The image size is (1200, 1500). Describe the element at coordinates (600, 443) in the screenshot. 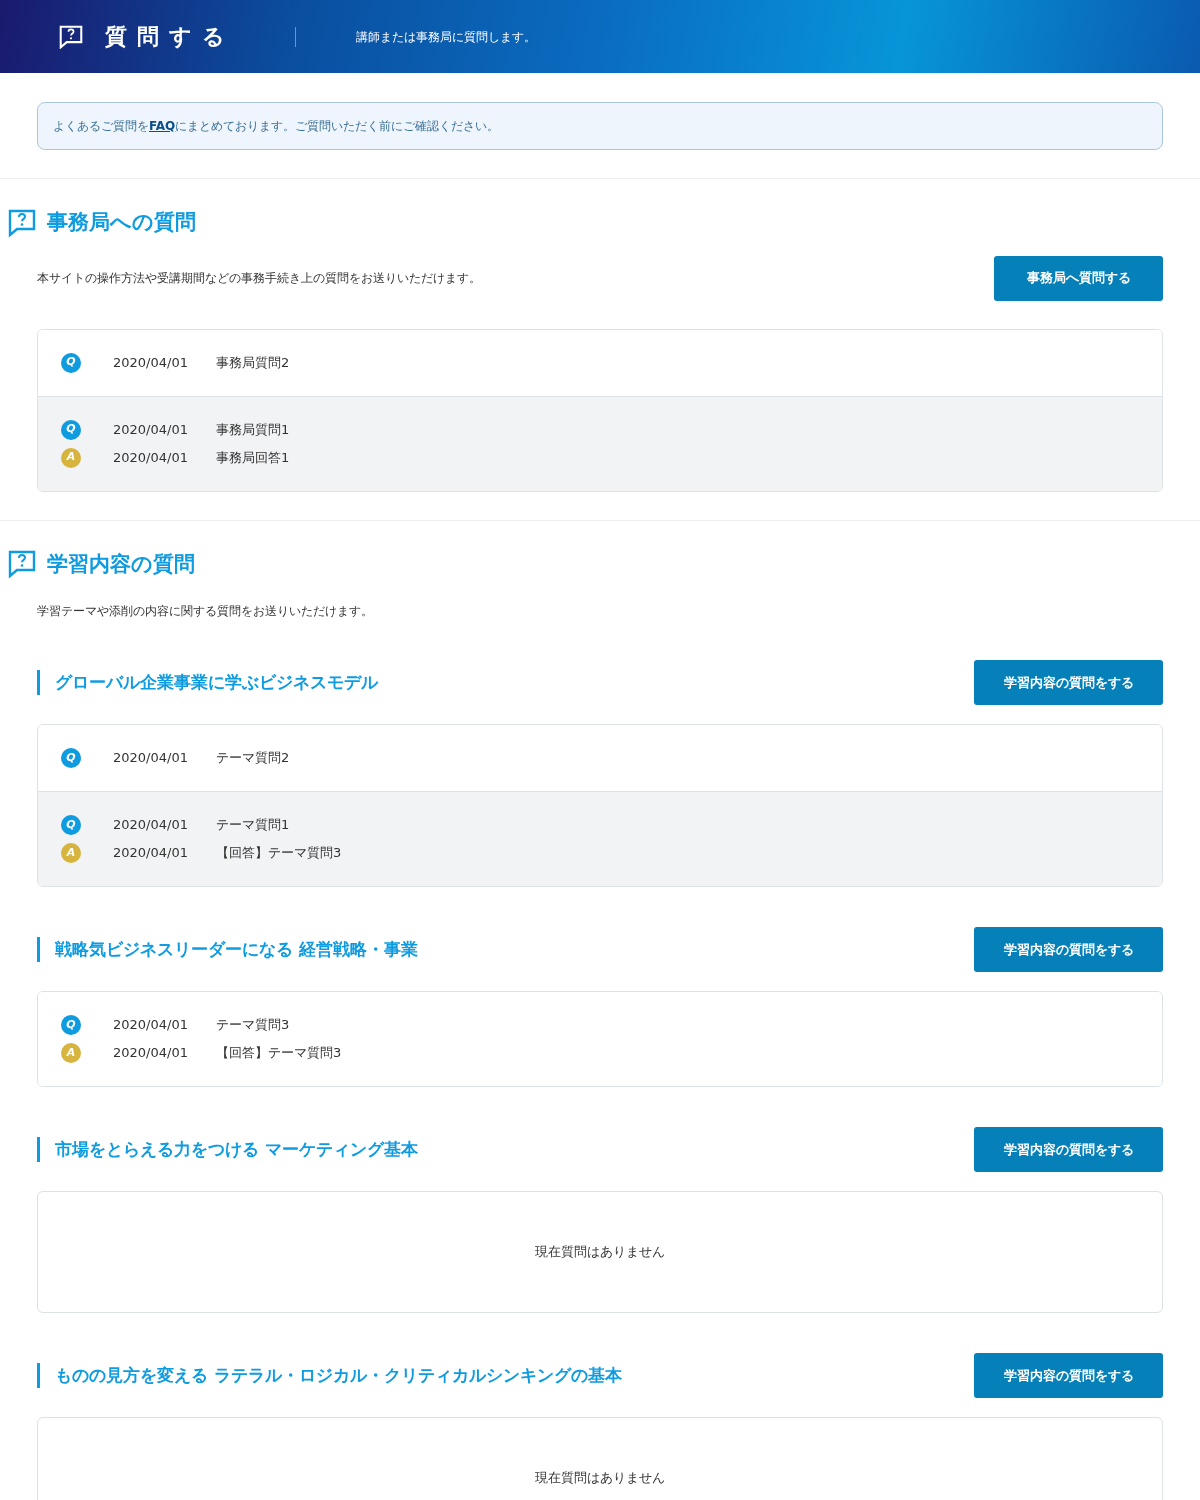

I see `thread-row: Q 2020/04/01 事務局質問1 A 2020/04/01 事務局回答1` at that location.